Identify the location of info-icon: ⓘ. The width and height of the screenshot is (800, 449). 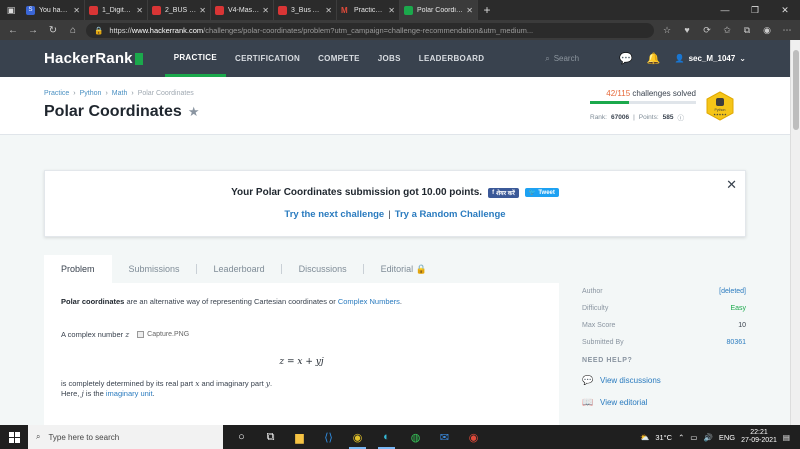
(681, 117).